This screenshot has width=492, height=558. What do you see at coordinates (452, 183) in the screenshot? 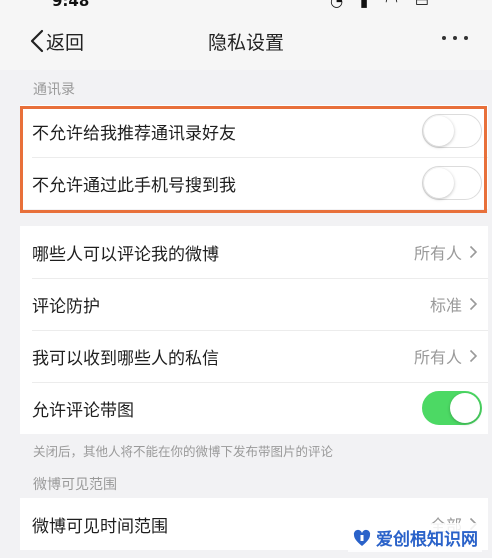
I see `search-by-phone-toggle` at bounding box center [452, 183].